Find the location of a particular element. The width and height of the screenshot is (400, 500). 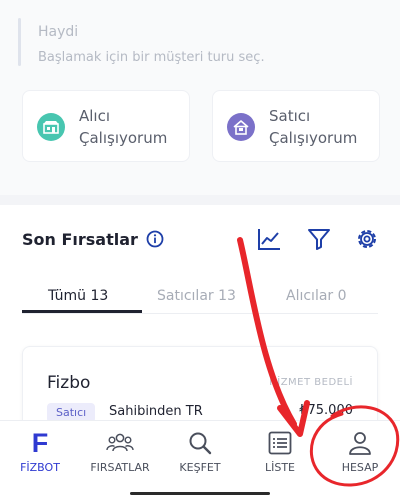

list-icon is located at coordinates (280, 443).